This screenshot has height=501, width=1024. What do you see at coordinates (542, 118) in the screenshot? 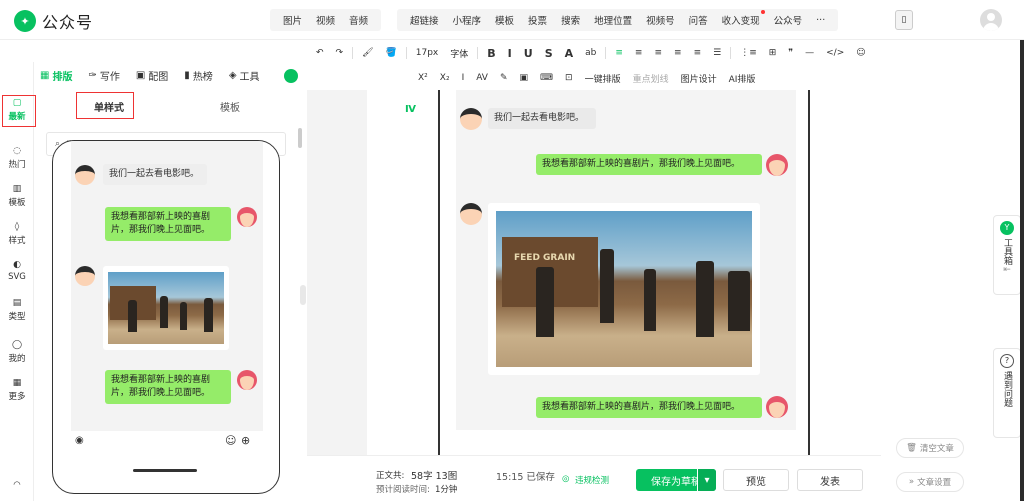
I see `chat-bubble-left: 我们一起去看电影吧。` at bounding box center [542, 118].